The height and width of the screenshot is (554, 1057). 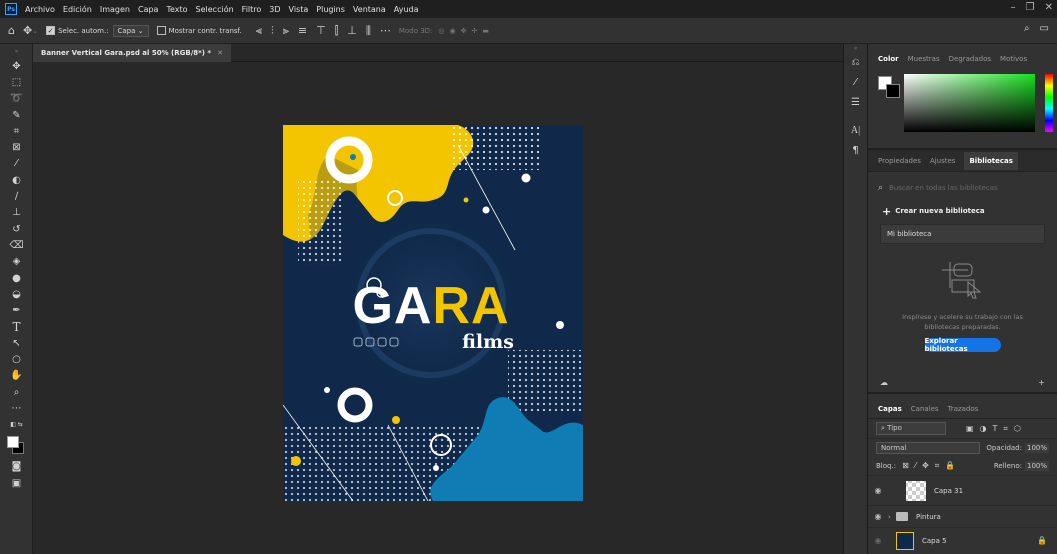 I want to click on type-tool-icon: T, so click(x=16, y=327).